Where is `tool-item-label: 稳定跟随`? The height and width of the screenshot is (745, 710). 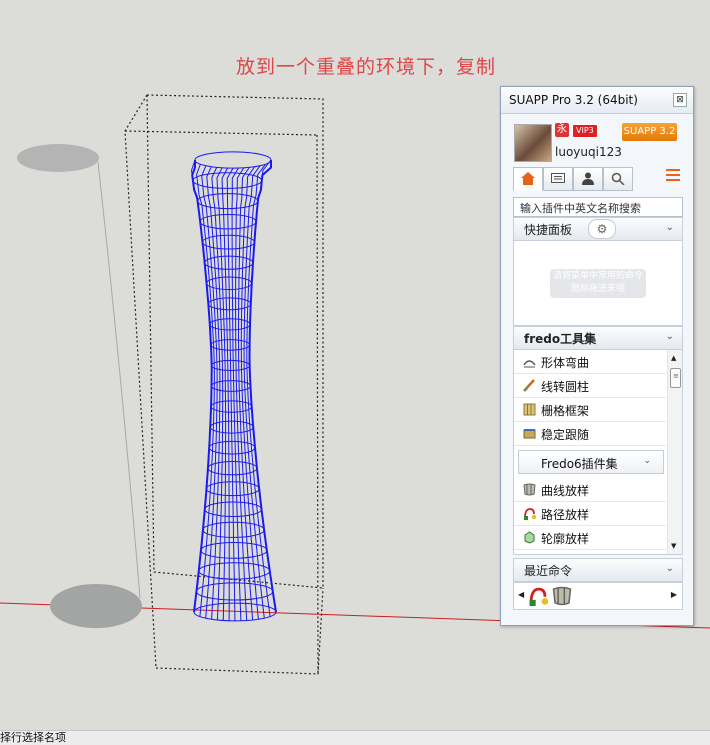
tool-item-label: 稳定跟随 is located at coordinates (565, 435).